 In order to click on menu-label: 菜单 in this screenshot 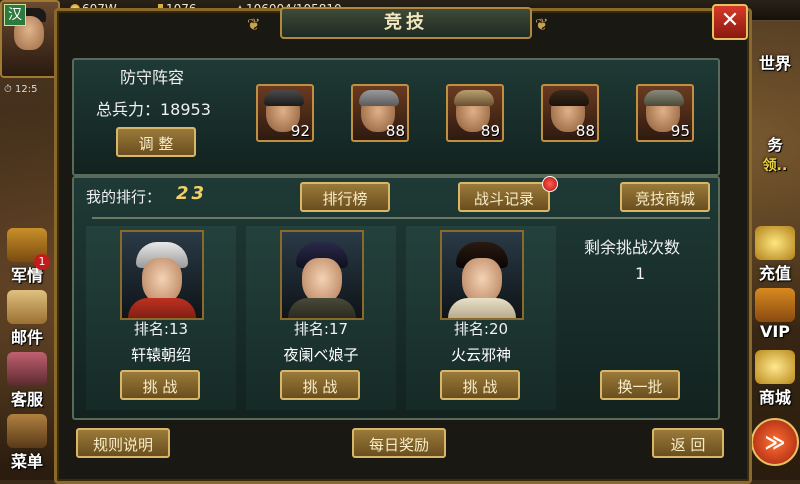, I will do `click(26, 461)`.